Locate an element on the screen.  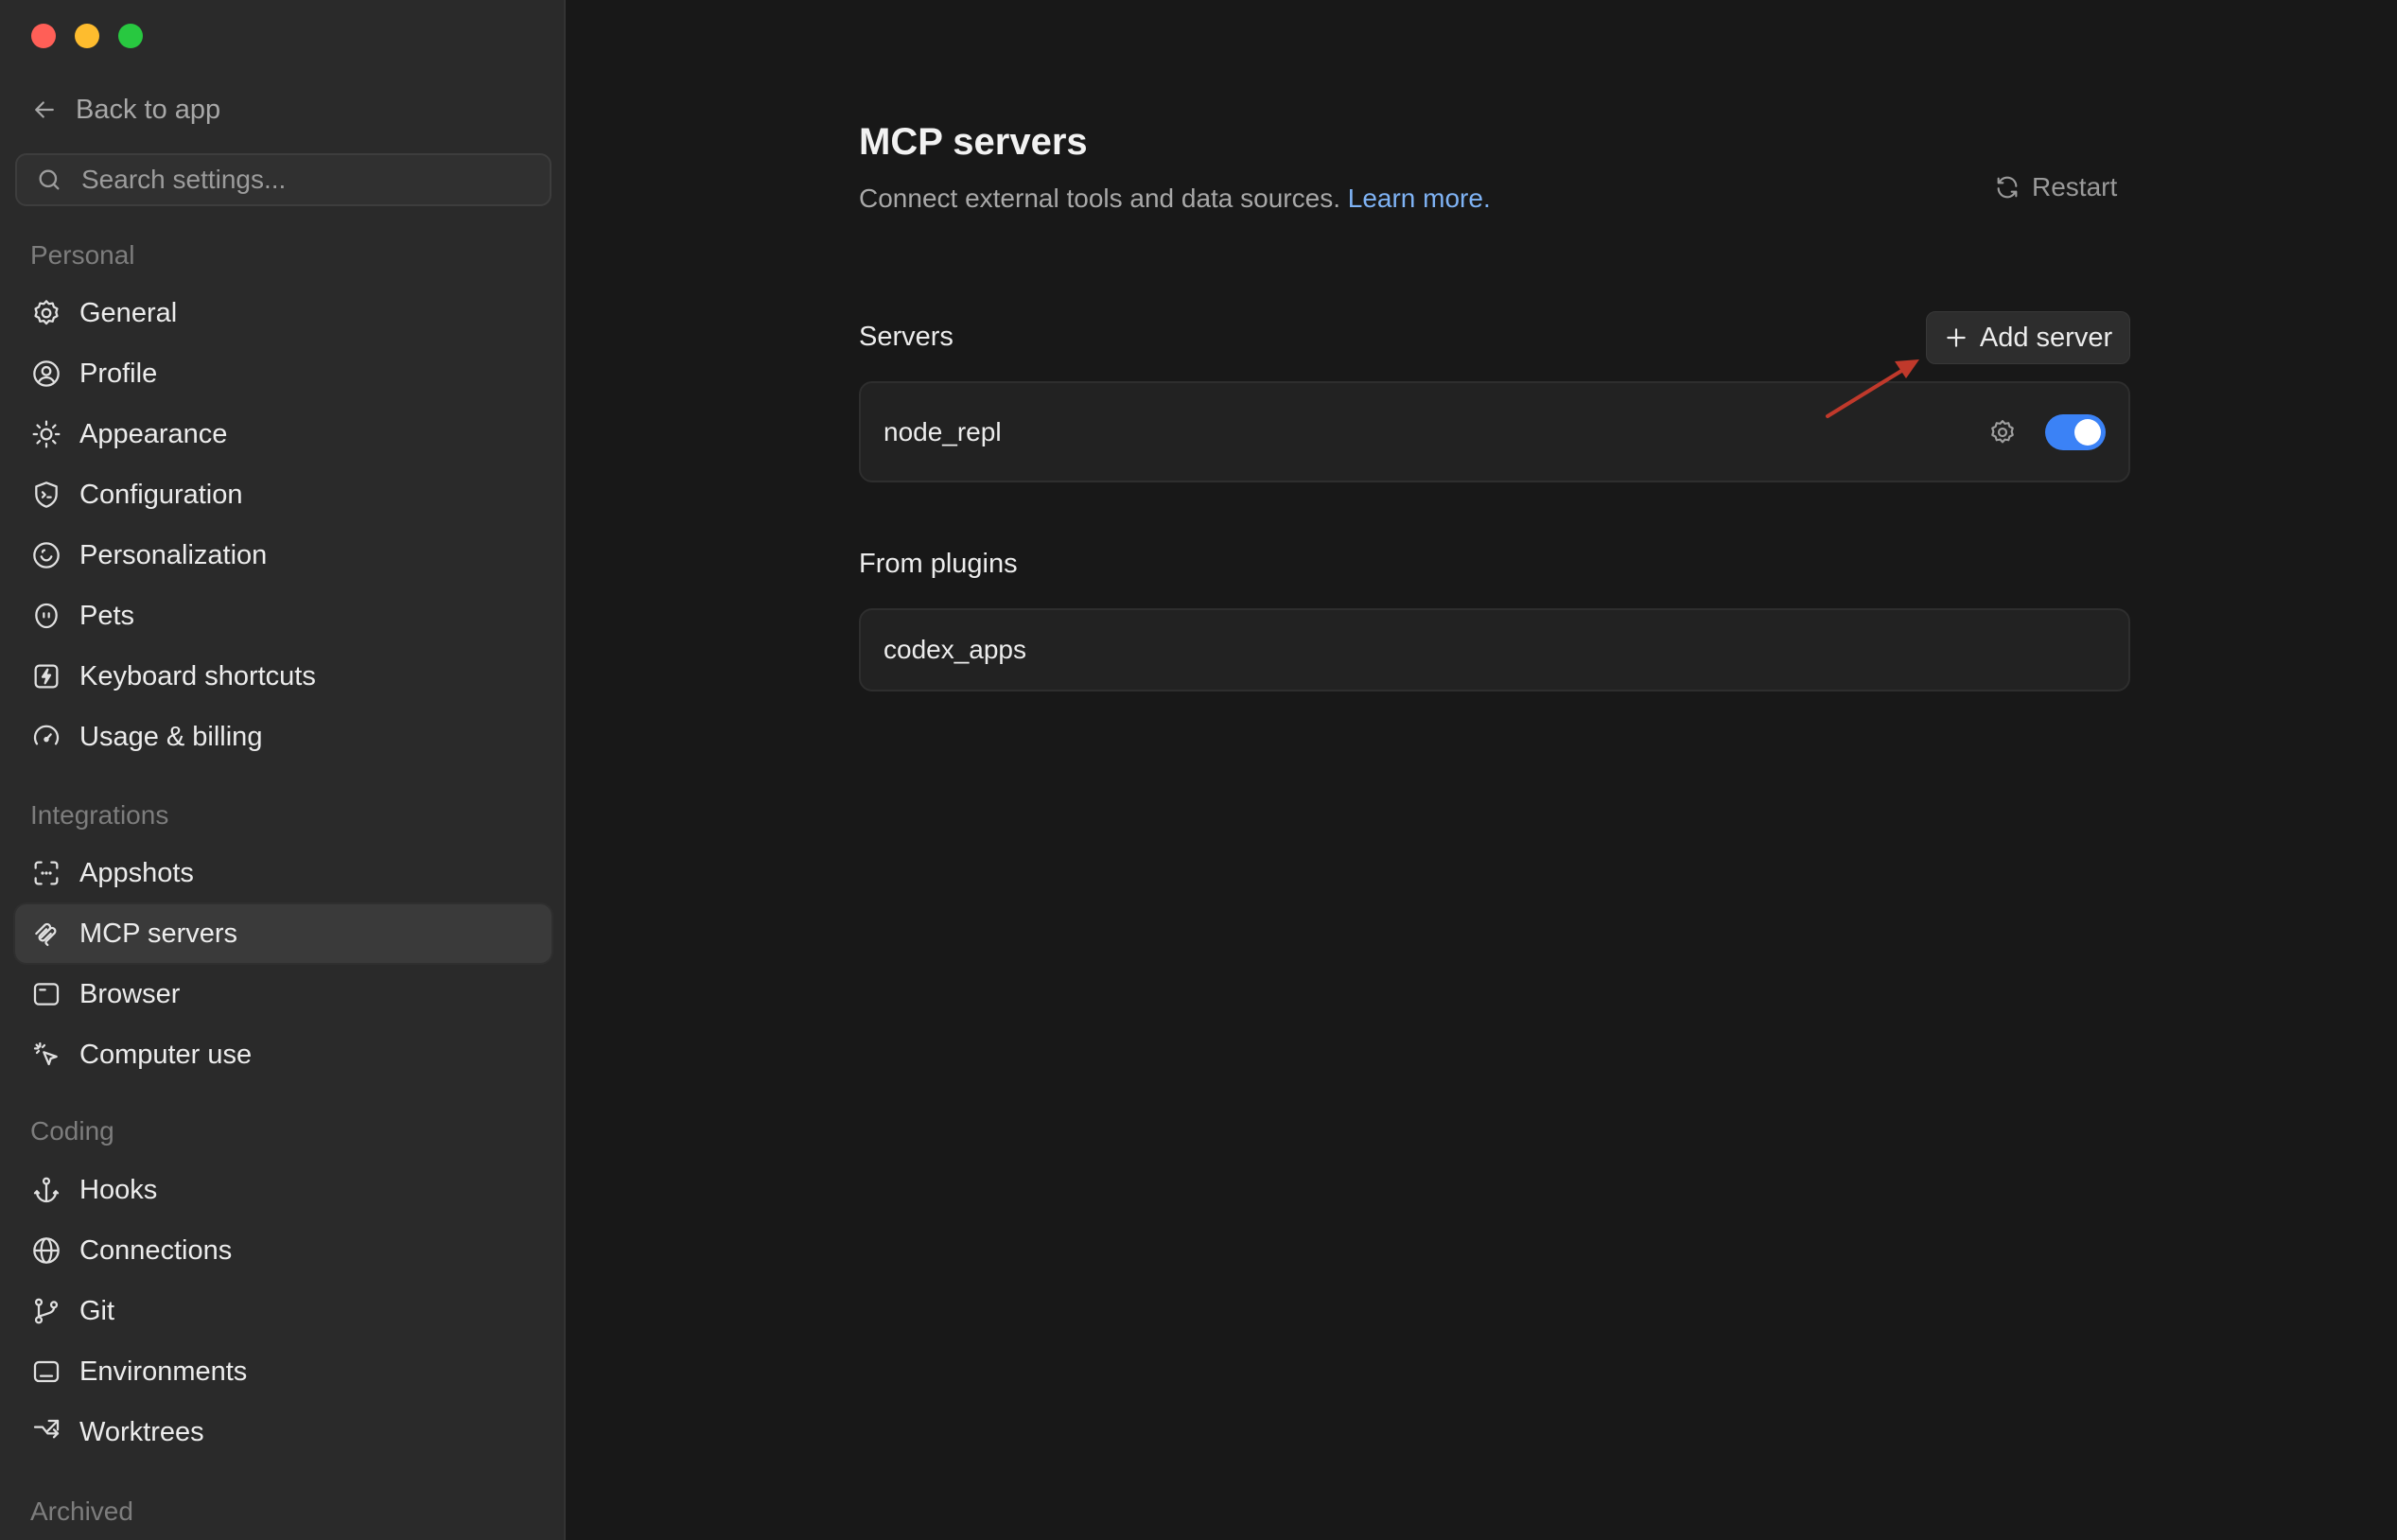
monitor-icon is located at coordinates (46, 1372).